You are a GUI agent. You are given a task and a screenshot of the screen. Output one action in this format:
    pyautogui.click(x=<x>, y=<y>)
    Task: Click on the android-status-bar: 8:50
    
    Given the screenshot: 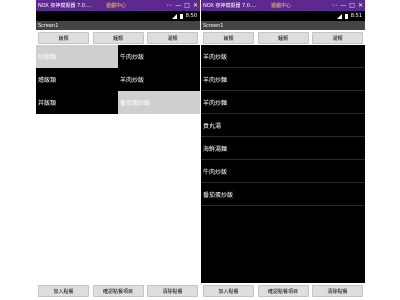 What is the action you would take?
    pyautogui.click(x=118, y=16)
    